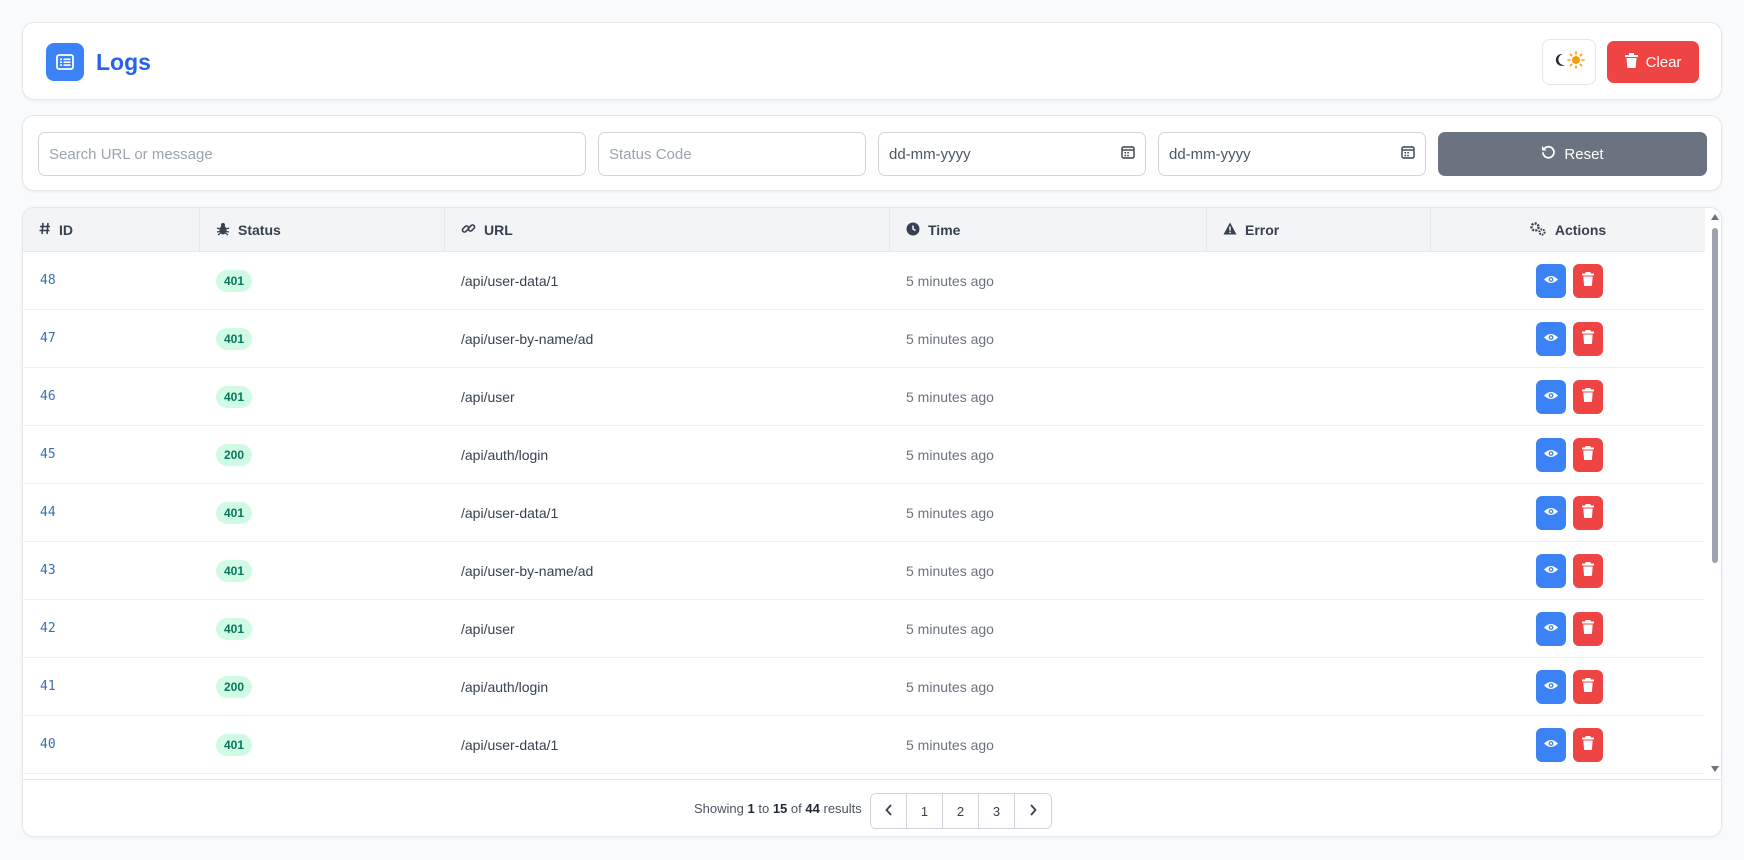 This screenshot has height=860, width=1744. Describe the element at coordinates (796, 808) in the screenshot. I see `of-word: of` at that location.